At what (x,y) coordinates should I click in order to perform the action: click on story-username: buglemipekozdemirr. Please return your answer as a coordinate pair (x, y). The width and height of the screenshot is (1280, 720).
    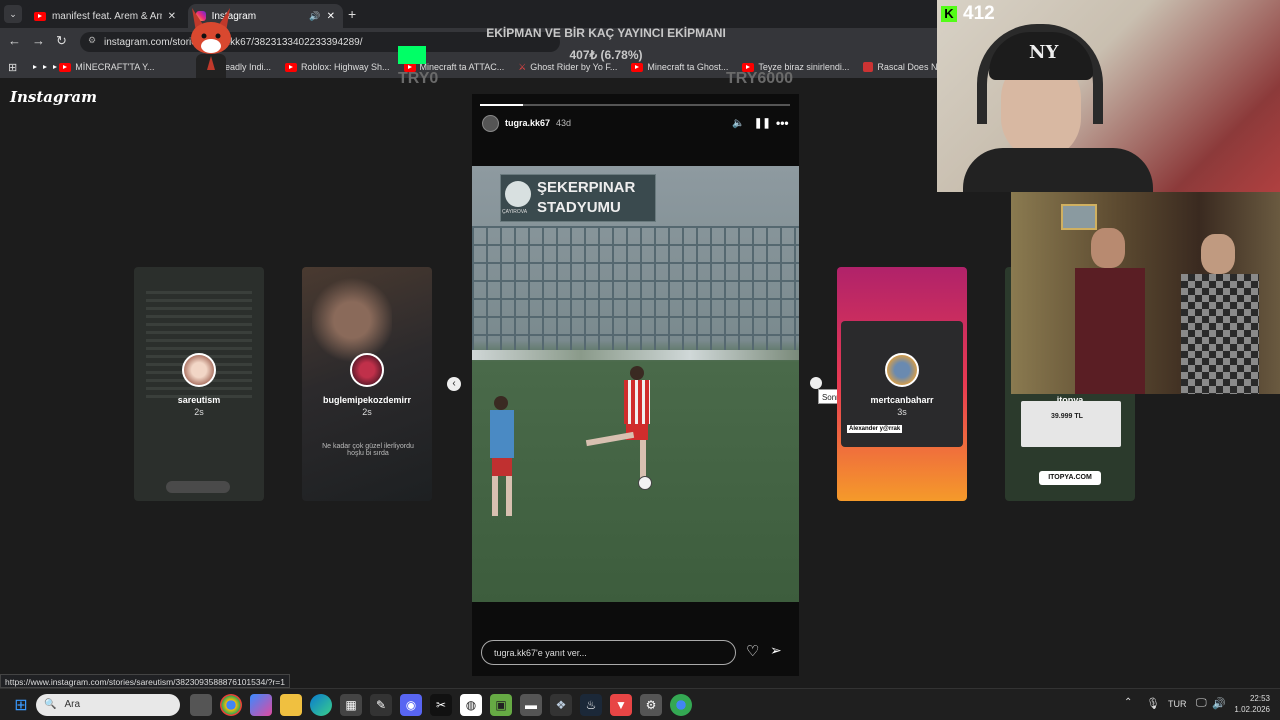
    Looking at the image, I should click on (367, 400).